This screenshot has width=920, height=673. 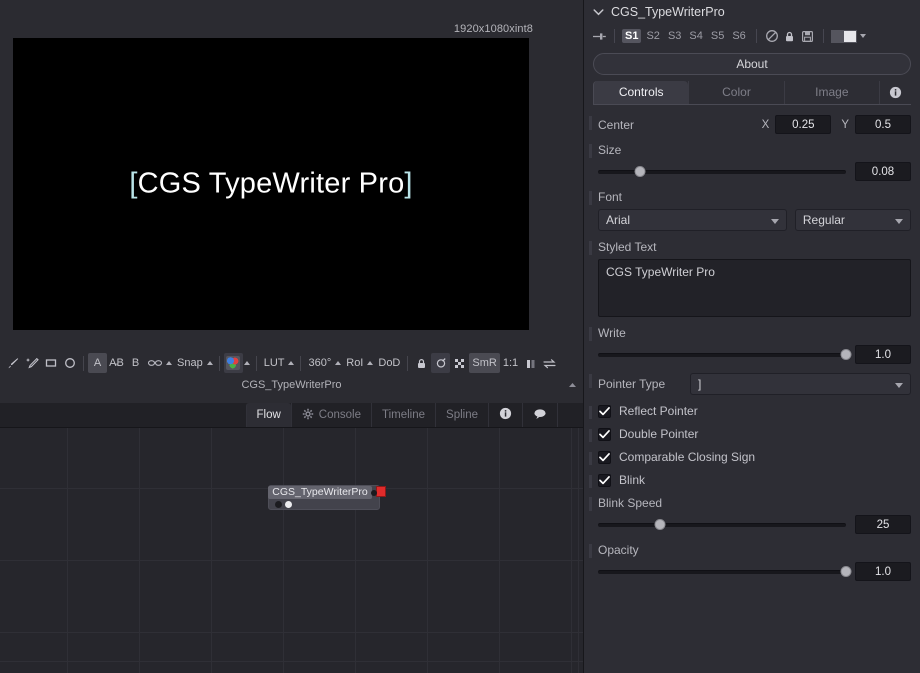 I want to click on styled-text-control: Styled Text CGS TypeWriter Pro, so click(x=750, y=278).